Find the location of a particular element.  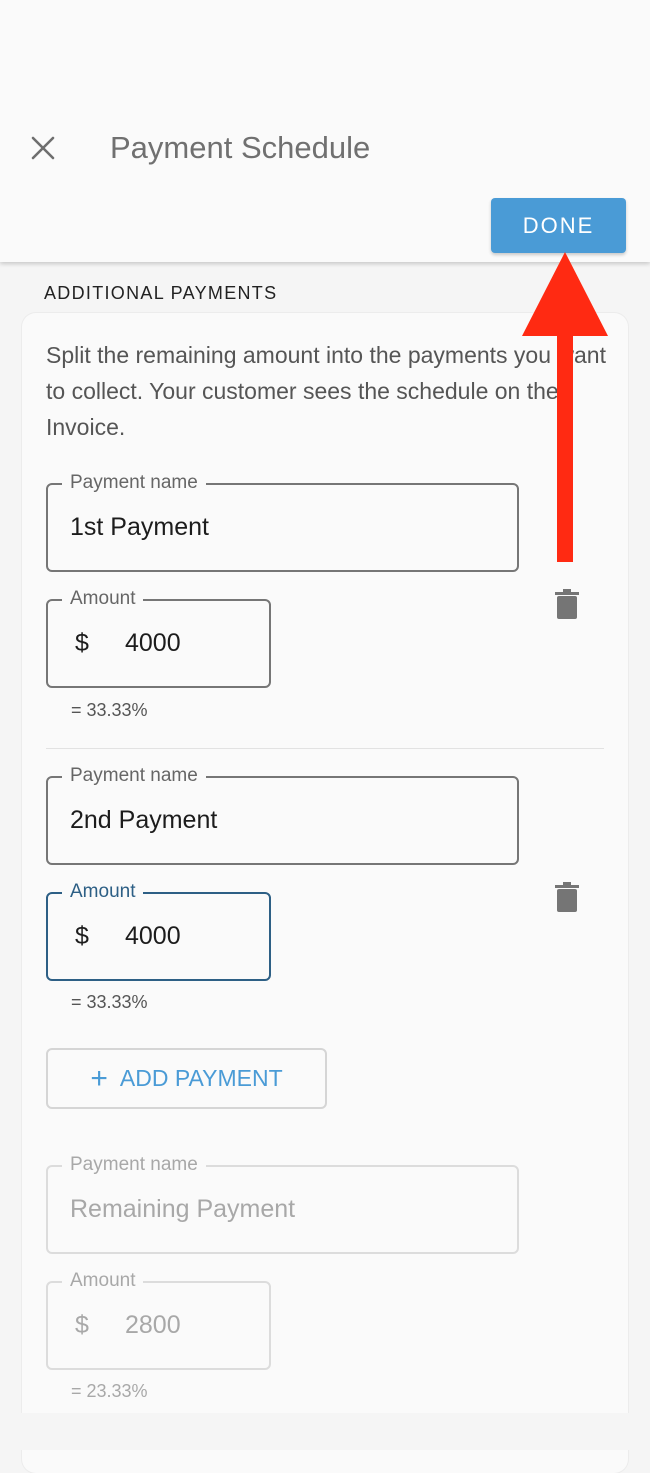

payment-percent-2: = 33.33% is located at coordinates (109, 1002).